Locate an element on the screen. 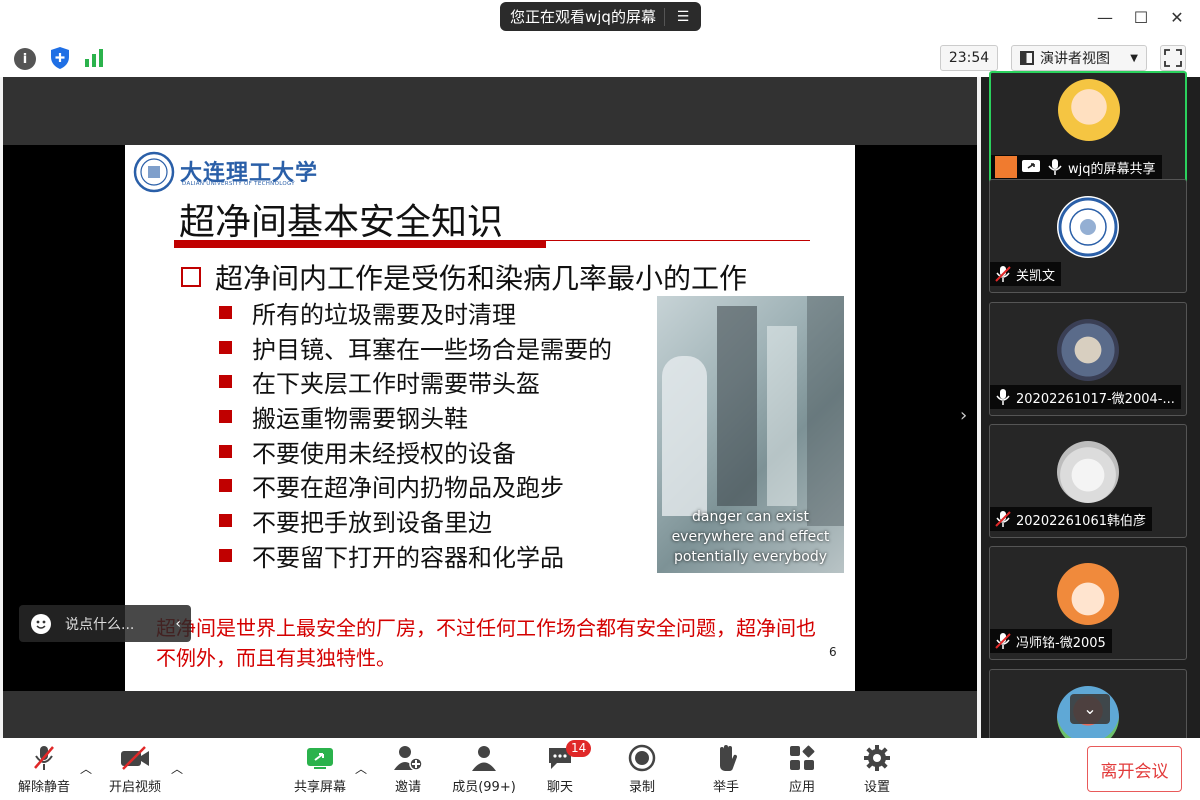 The image size is (1200, 800). members-label: 成员(99+) is located at coordinates (484, 787).